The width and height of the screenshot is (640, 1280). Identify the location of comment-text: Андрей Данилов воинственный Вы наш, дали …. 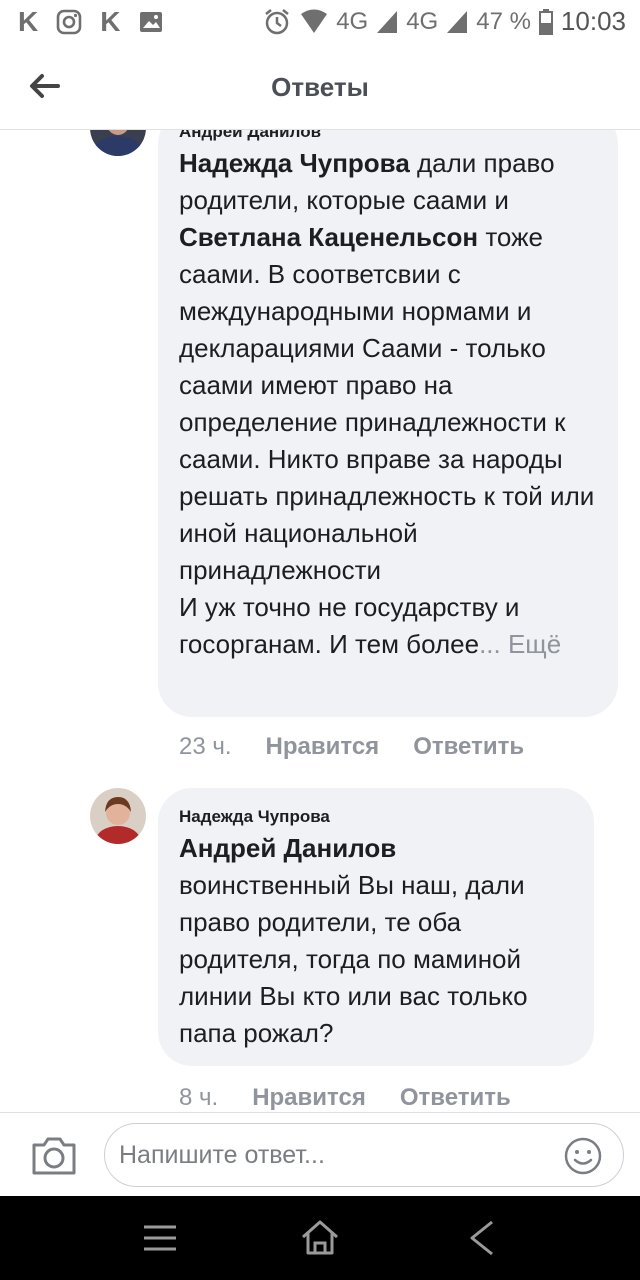
(379, 941).